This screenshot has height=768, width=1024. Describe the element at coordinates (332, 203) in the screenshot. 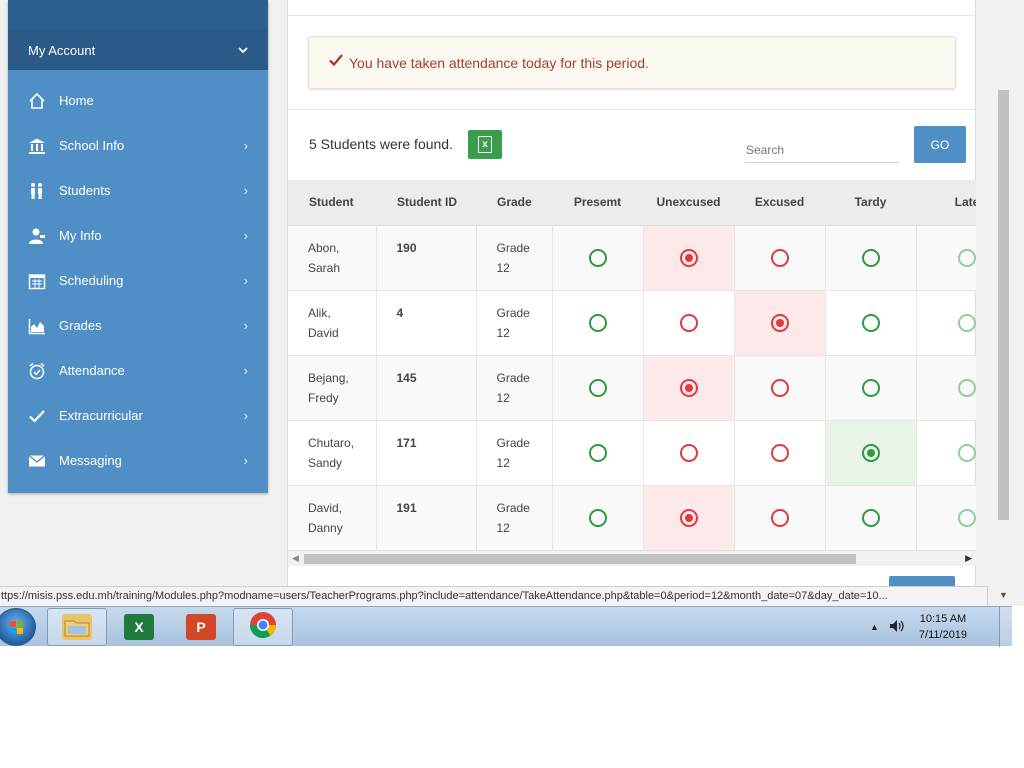

I see `col-header-student: Student` at that location.